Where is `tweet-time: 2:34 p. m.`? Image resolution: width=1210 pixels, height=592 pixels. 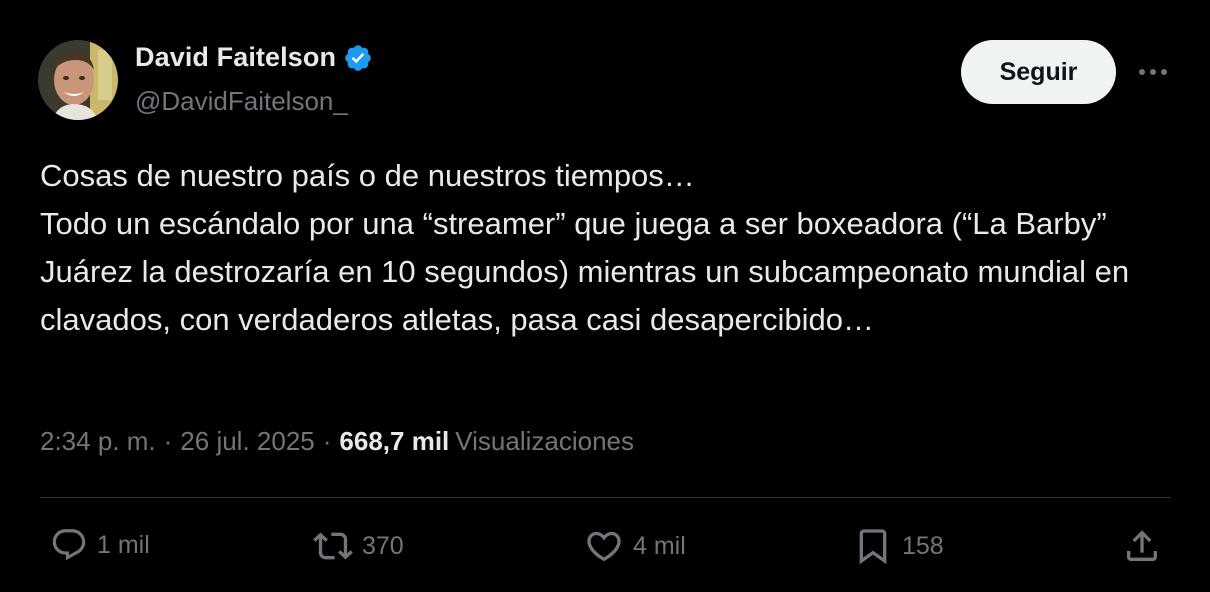
tweet-time: 2:34 p. m. is located at coordinates (98, 441).